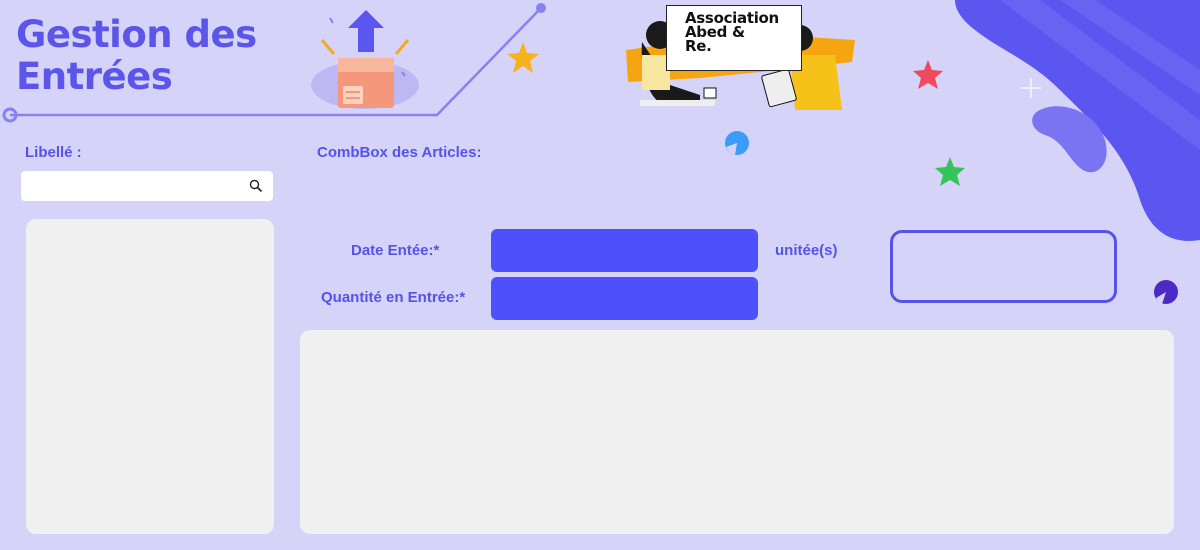 Image resolution: width=1200 pixels, height=550 pixels. Describe the element at coordinates (1031, 88) in the screenshot. I see `sparkle-icon` at that location.